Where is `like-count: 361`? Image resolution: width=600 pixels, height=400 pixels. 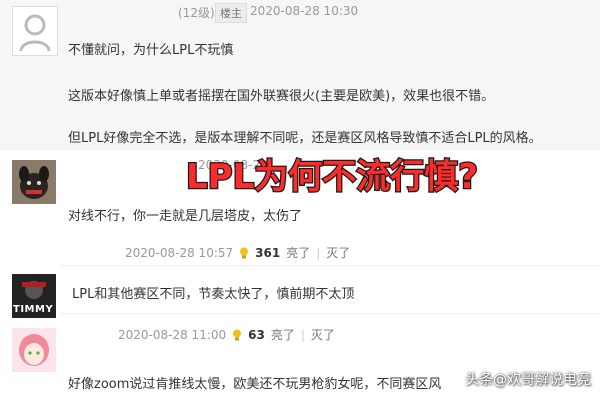
like-count: 361 is located at coordinates (268, 252).